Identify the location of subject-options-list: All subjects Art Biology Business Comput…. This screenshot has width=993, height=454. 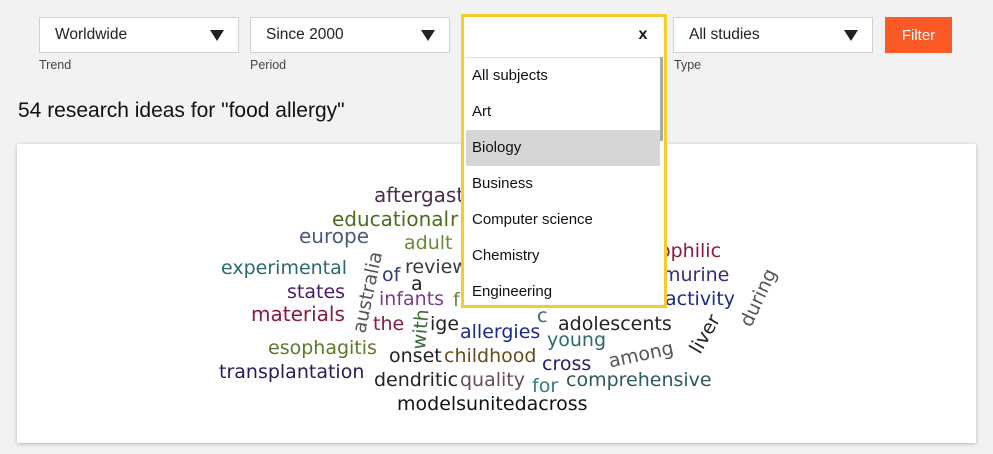
(563, 181).